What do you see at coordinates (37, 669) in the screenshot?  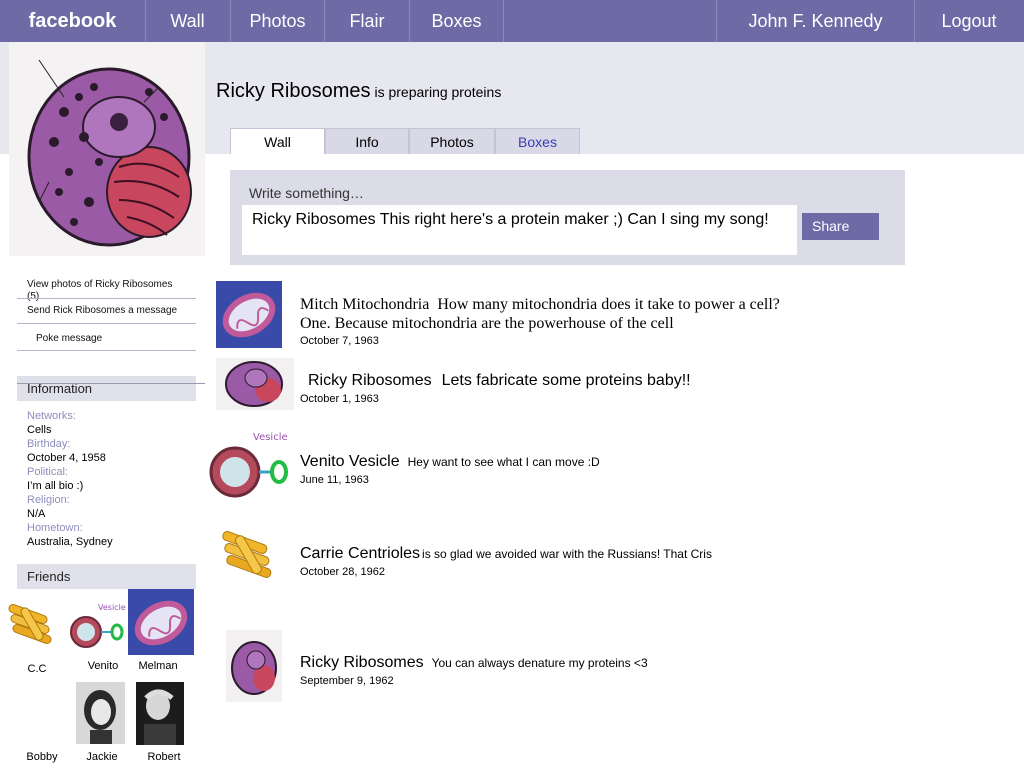 I see `friend-name-cc: C.C` at bounding box center [37, 669].